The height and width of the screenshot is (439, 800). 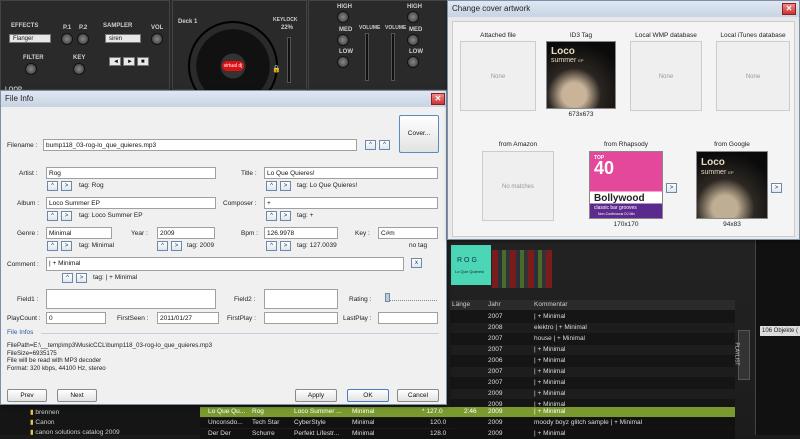 What do you see at coordinates (411, 297) in the screenshot?
I see `rating-slider` at bounding box center [411, 297].